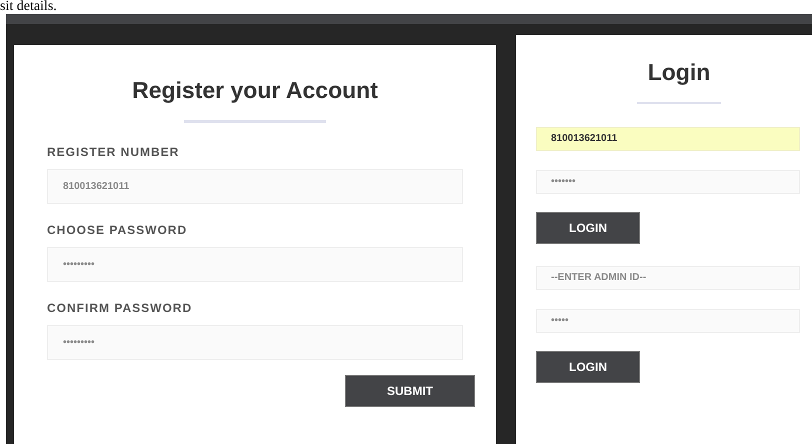  Describe the element at coordinates (668, 320) in the screenshot. I see `input-field: •••••` at that location.